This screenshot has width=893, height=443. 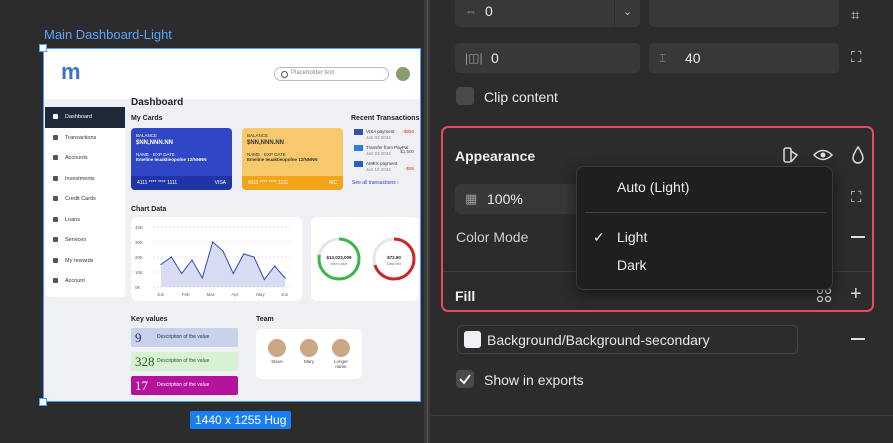 I want to click on dashboard-sidebar-item: Account, so click(x=85, y=281).